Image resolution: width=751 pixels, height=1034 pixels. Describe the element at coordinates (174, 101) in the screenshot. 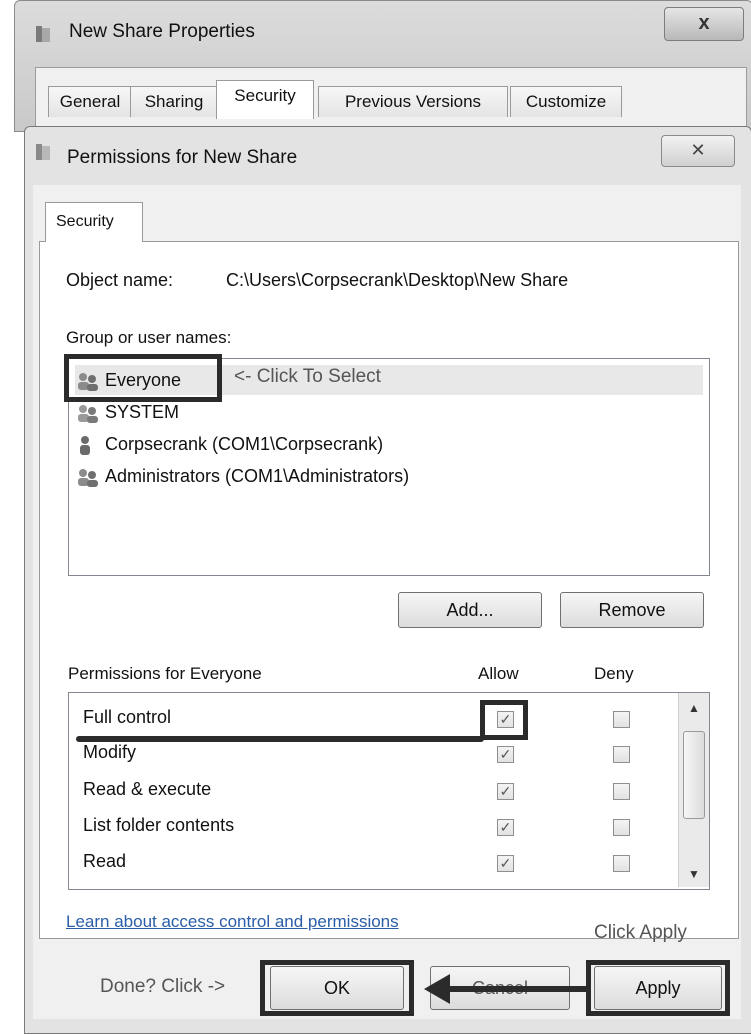

I see `tab-sharing: Sharing` at that location.